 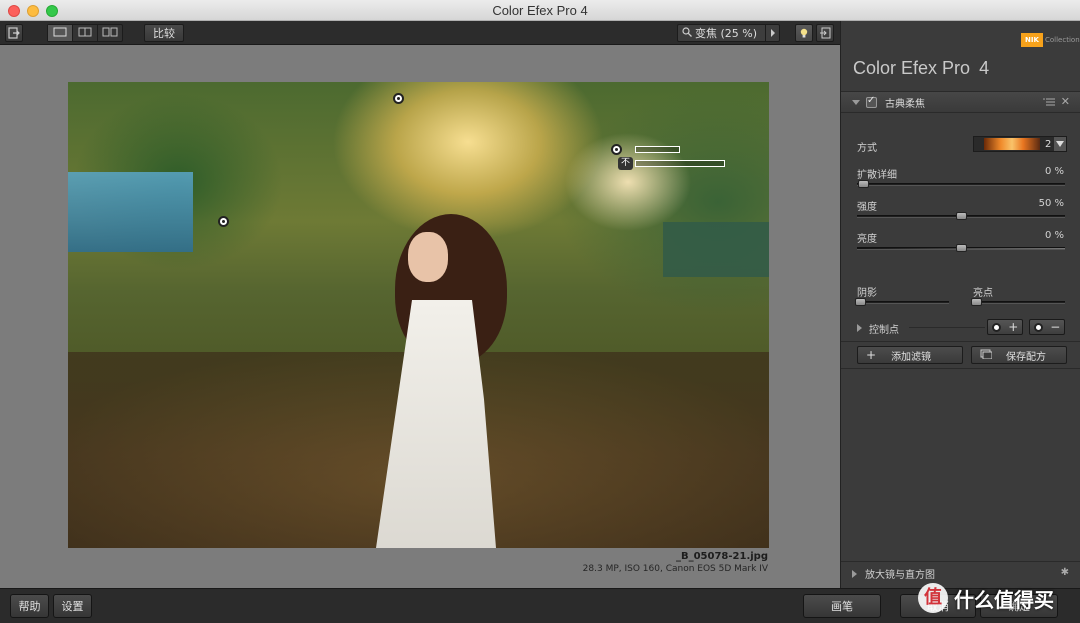 I want to click on lightbulb-icon, so click(x=804, y=33).